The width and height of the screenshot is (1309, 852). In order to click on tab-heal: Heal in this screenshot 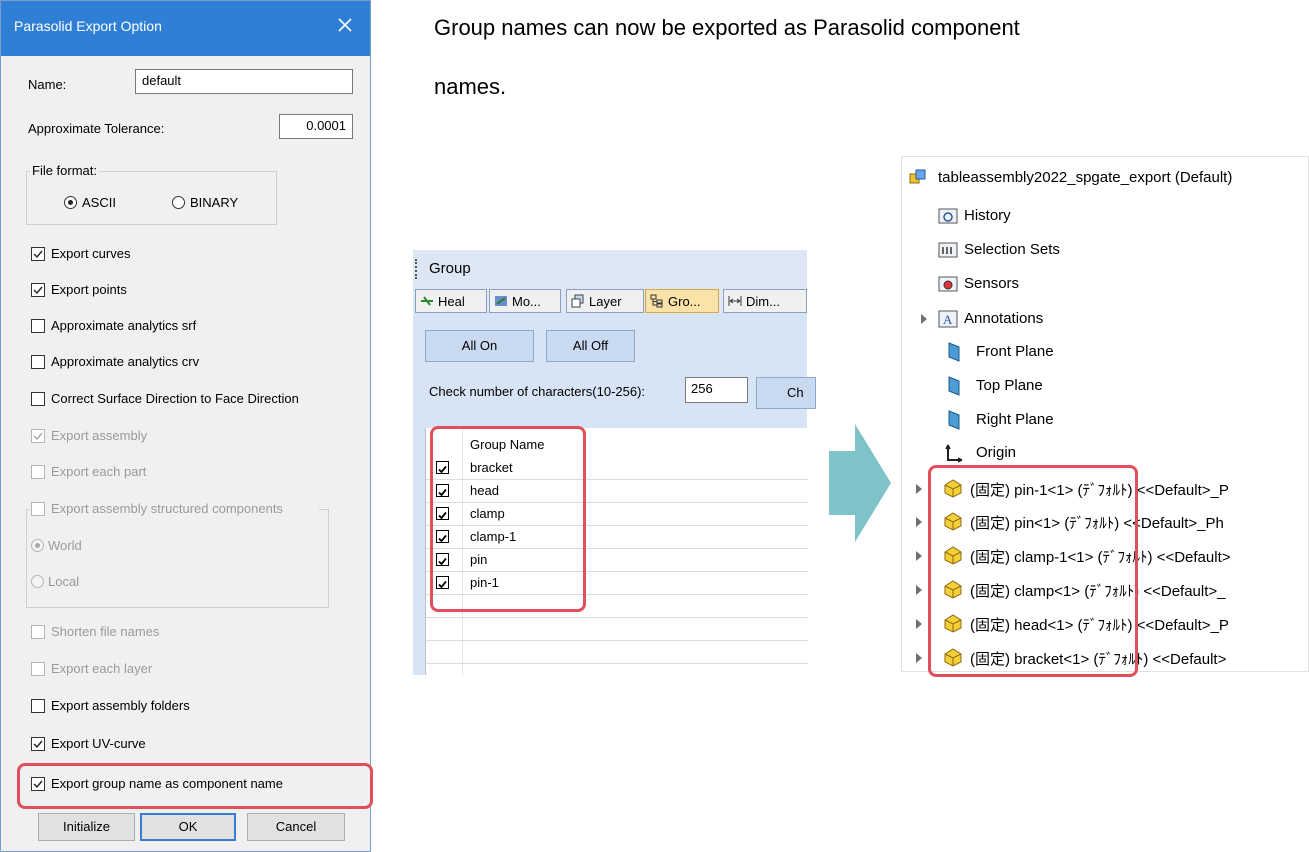, I will do `click(451, 301)`.